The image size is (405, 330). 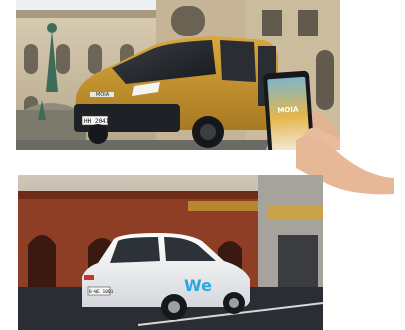 I want to click on phone-app-label: MOIA, so click(x=288, y=109).